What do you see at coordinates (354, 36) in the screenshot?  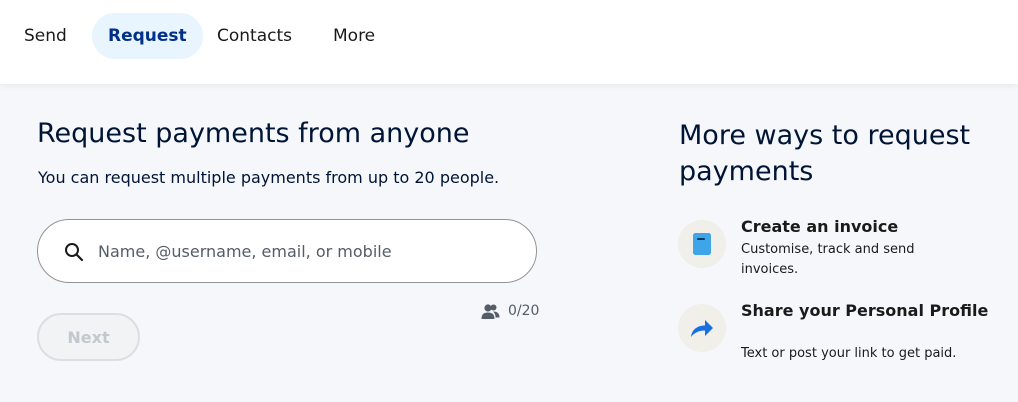 I see `tab-more: More` at bounding box center [354, 36].